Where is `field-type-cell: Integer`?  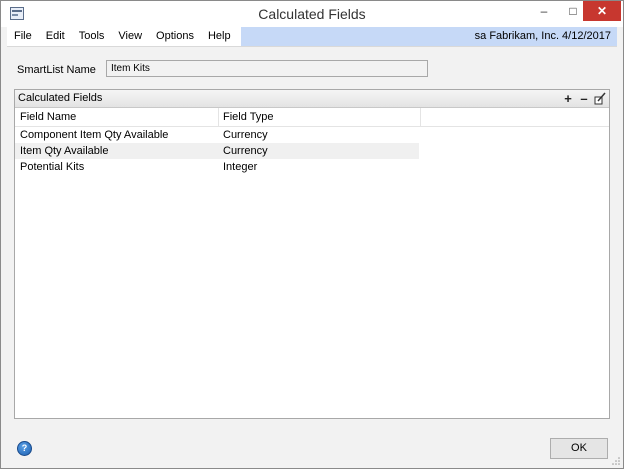 field-type-cell: Integer is located at coordinates (240, 167).